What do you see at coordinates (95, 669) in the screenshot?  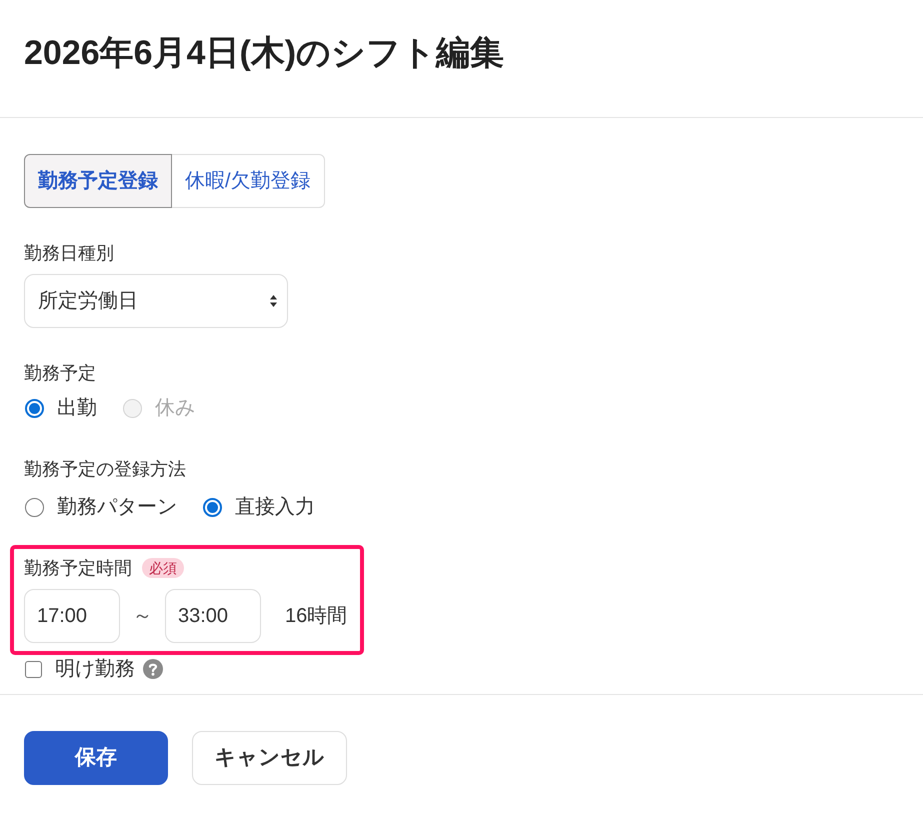 I see `checkbox-label: 明け勤務` at bounding box center [95, 669].